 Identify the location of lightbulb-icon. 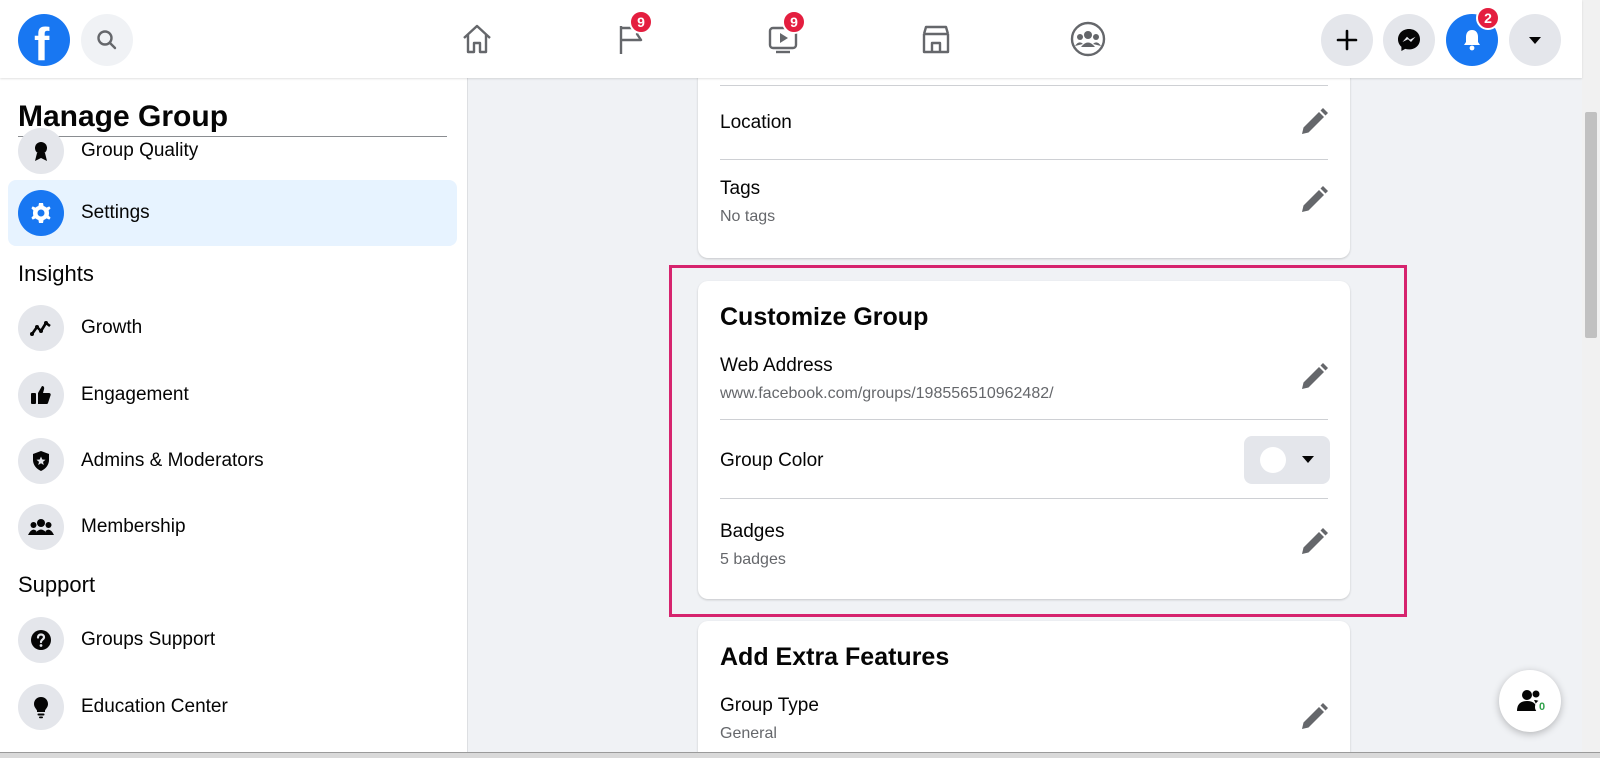
(41, 707).